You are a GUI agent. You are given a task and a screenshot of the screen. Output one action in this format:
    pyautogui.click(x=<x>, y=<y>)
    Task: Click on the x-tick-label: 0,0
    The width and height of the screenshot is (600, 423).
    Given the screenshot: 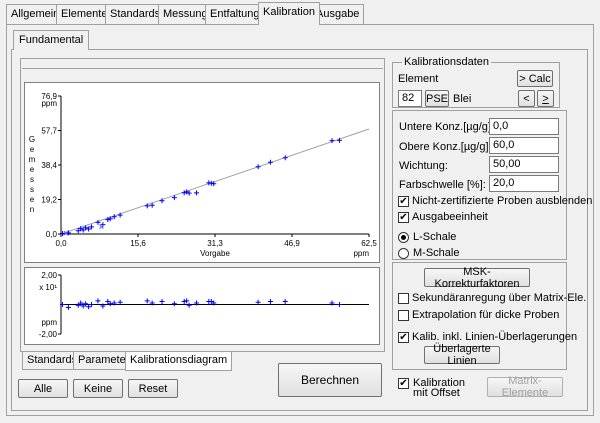 What is the action you would take?
    pyautogui.click(x=61, y=243)
    